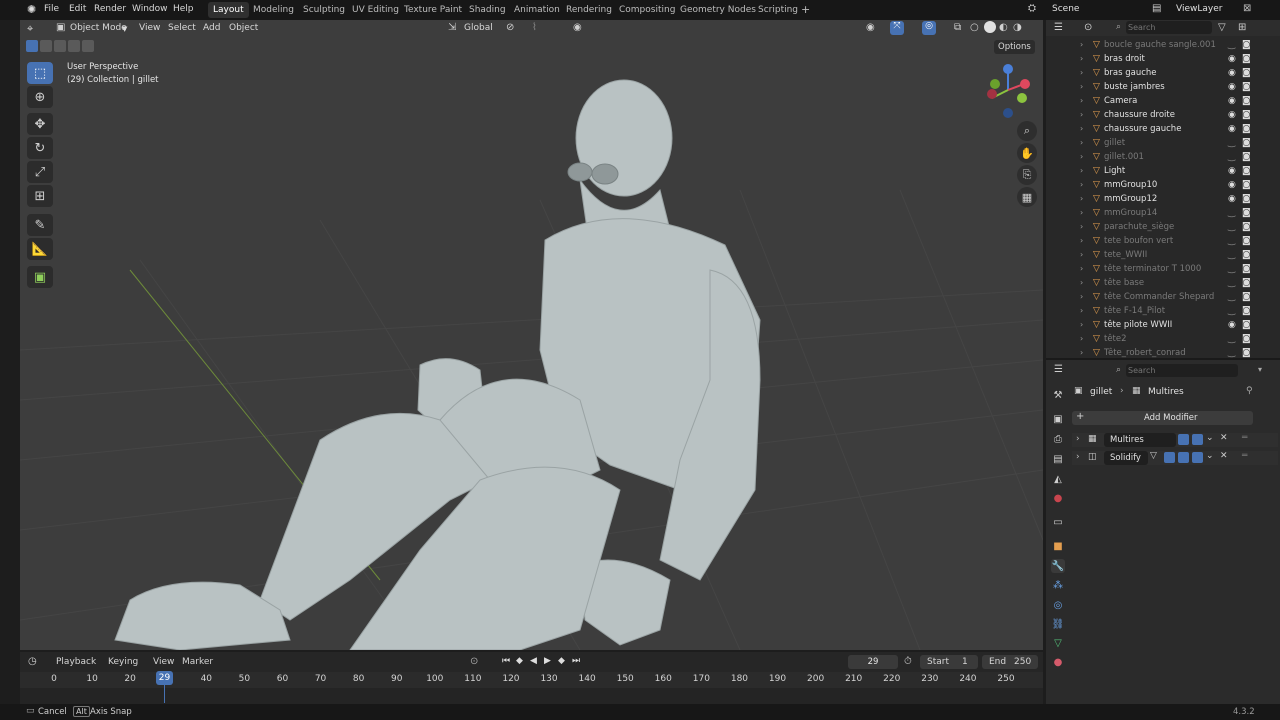 The image size is (1280, 720). I want to click on outliner-item: › ▽ tete_WWII ‿ ◙, so click(1163, 255).